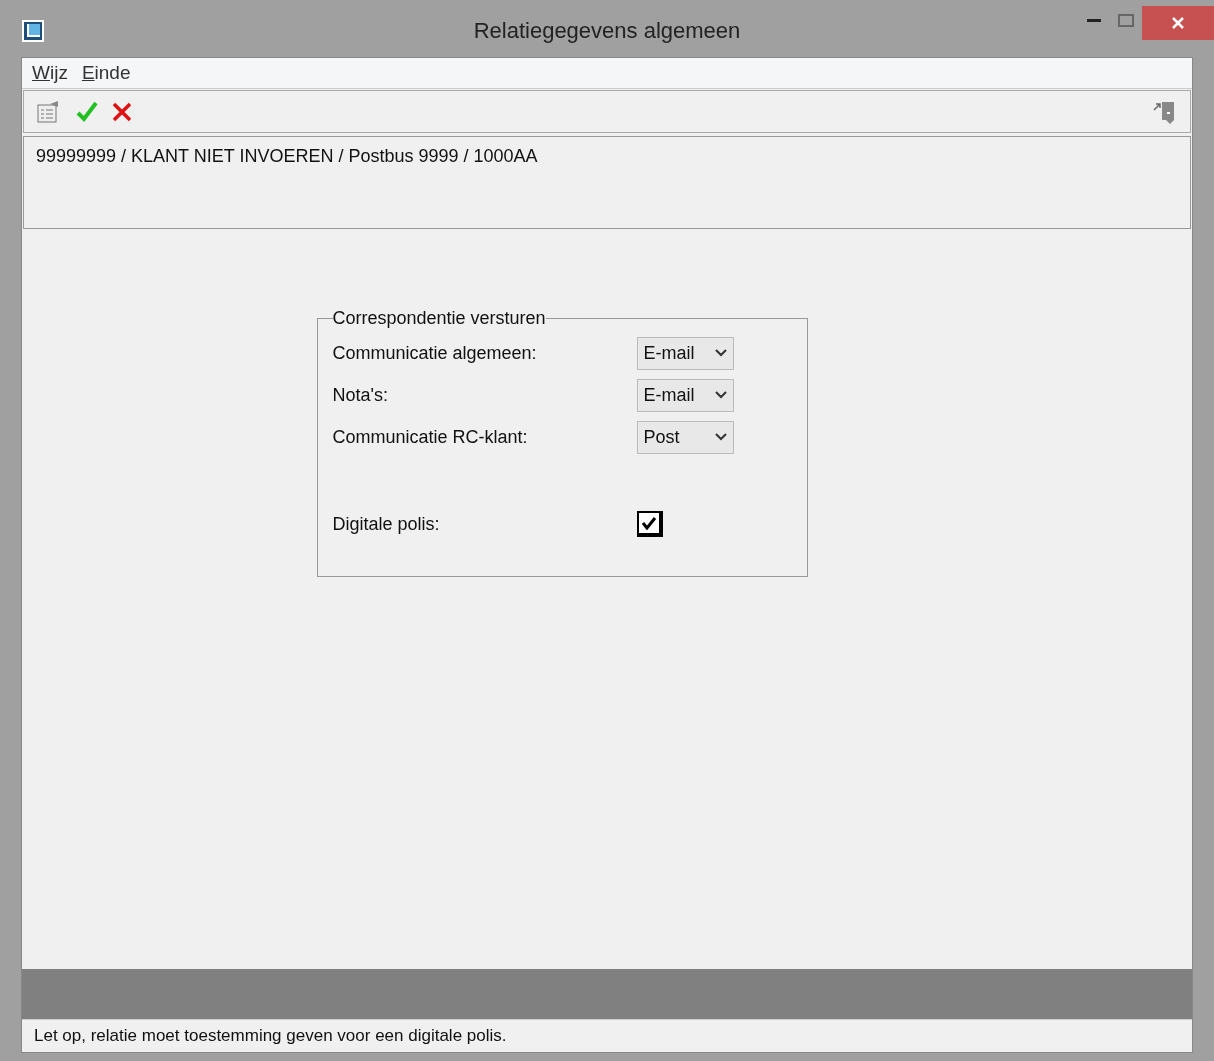 The height and width of the screenshot is (1061, 1214). Describe the element at coordinates (607, 31) in the screenshot. I see `window-title: Relatiegegevens algemeen` at that location.